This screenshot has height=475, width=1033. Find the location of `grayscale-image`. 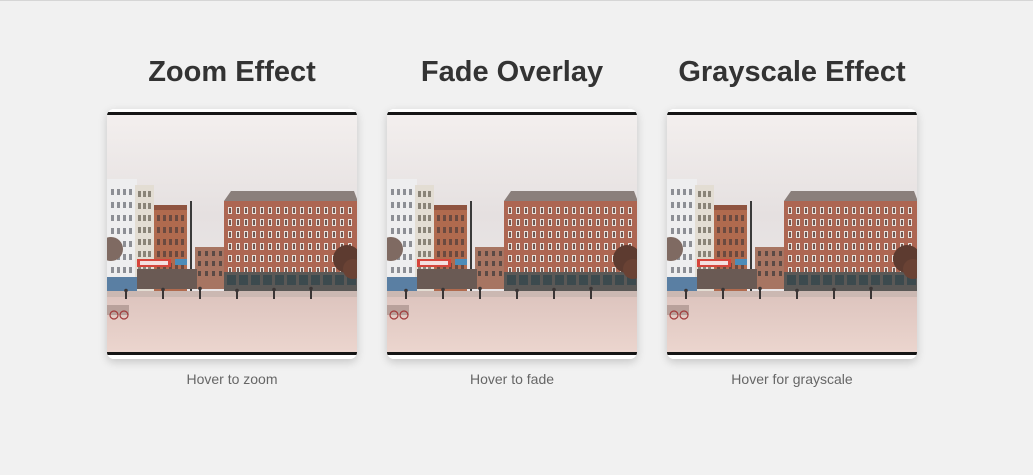

grayscale-image is located at coordinates (792, 234).